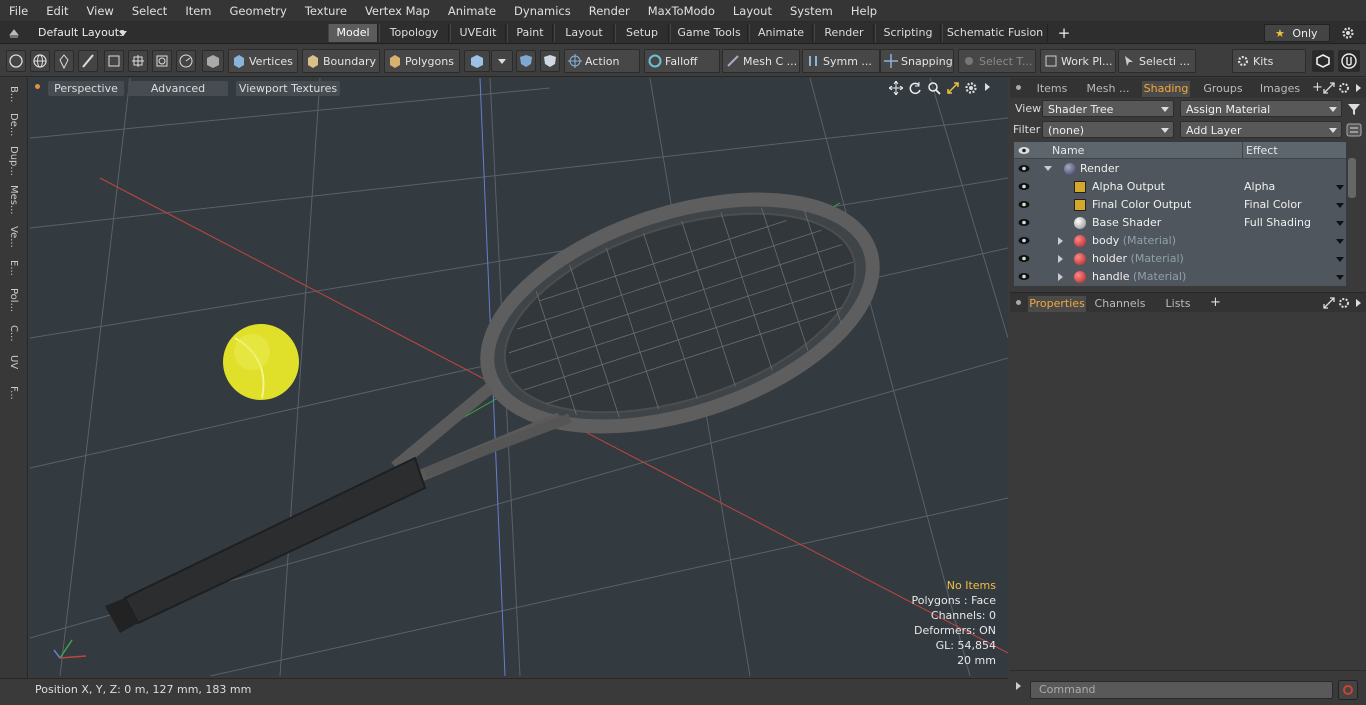 The height and width of the screenshot is (705, 1366). What do you see at coordinates (100, 11) in the screenshot?
I see `menu-view: View` at bounding box center [100, 11].